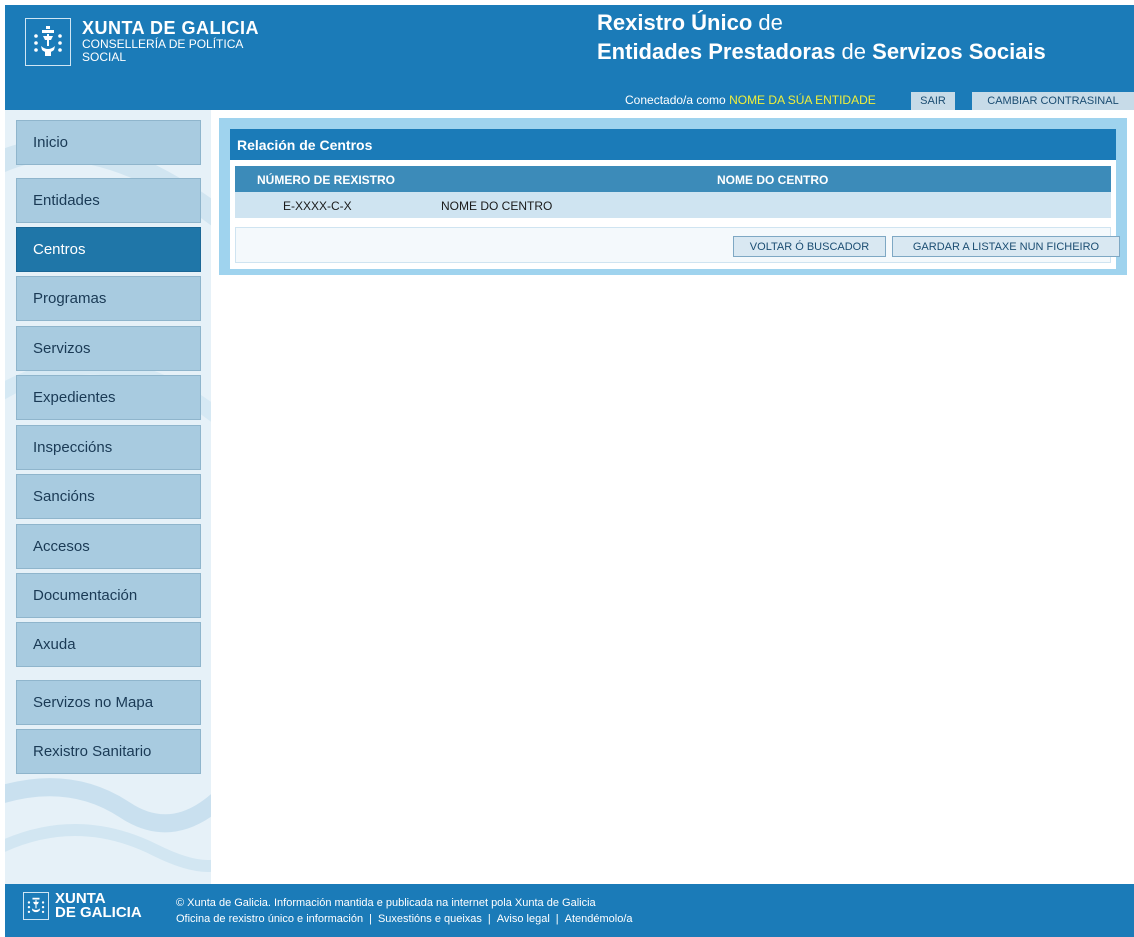 Image resolution: width=1134 pixels, height=937 pixels. I want to click on footer-logo, so click(36, 906).